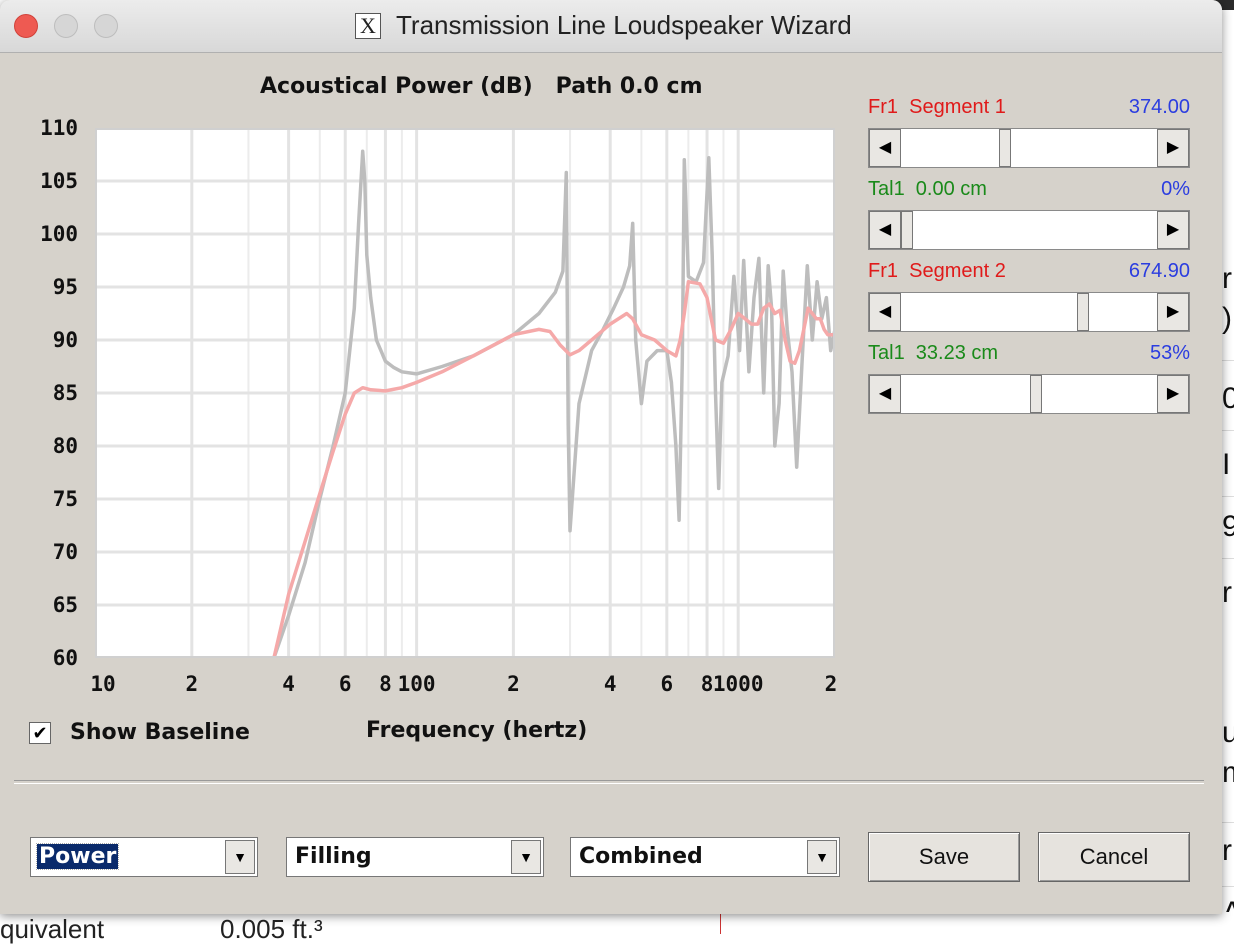 The image size is (1234, 945). Describe the element at coordinates (65, 340) in the screenshot. I see `y-tick-label: 90` at that location.